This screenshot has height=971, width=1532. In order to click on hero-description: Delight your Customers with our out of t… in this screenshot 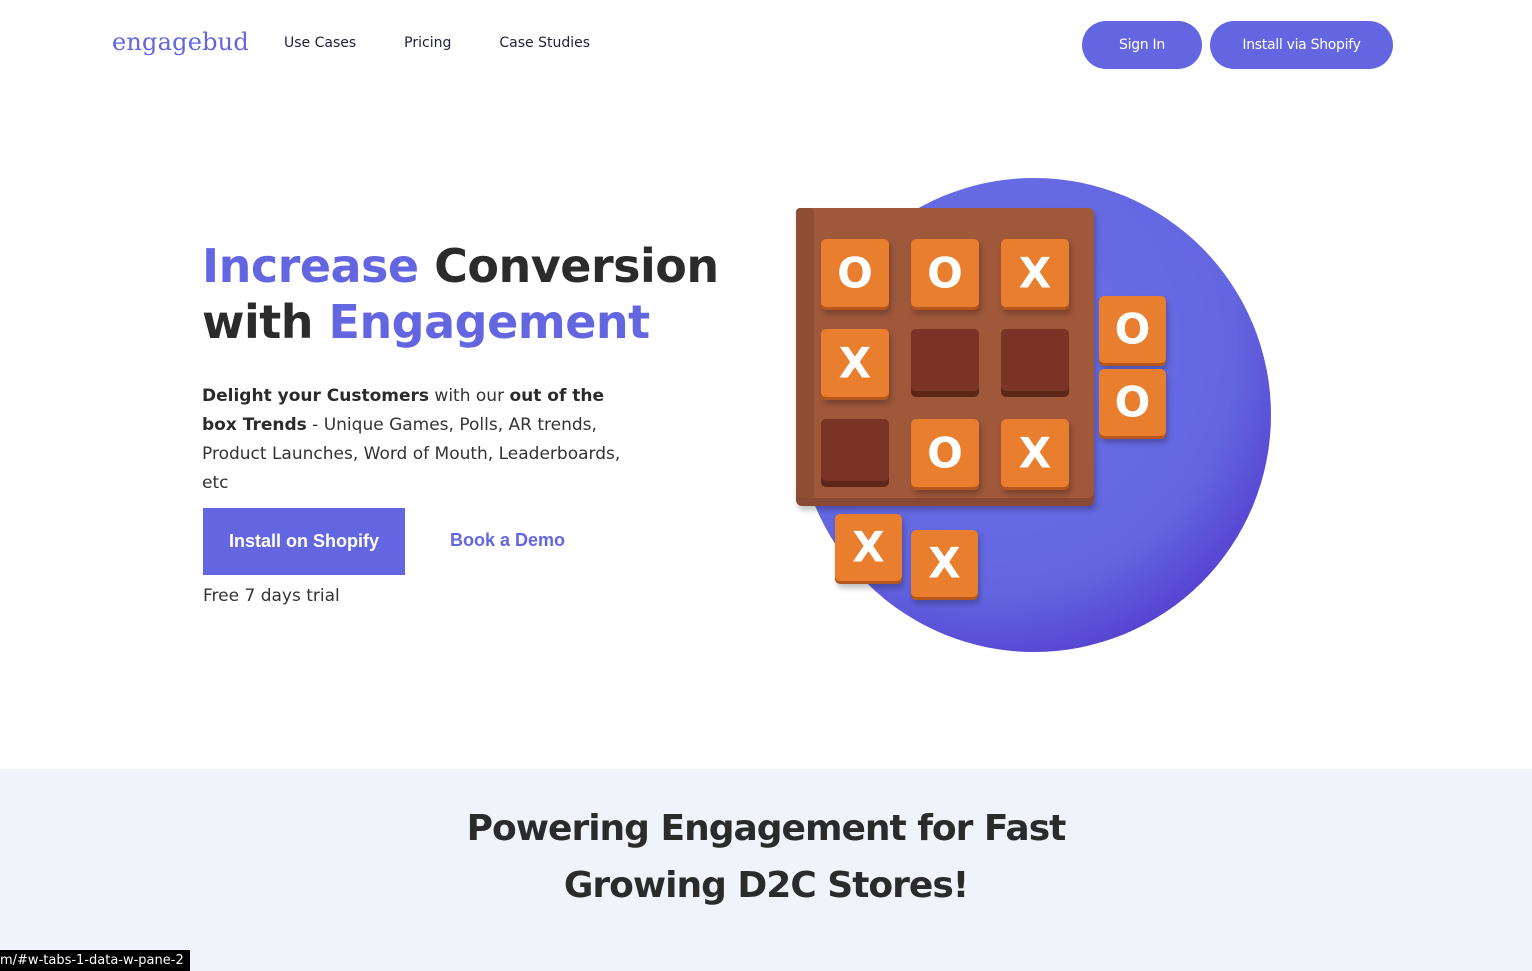, I will do `click(422, 440)`.